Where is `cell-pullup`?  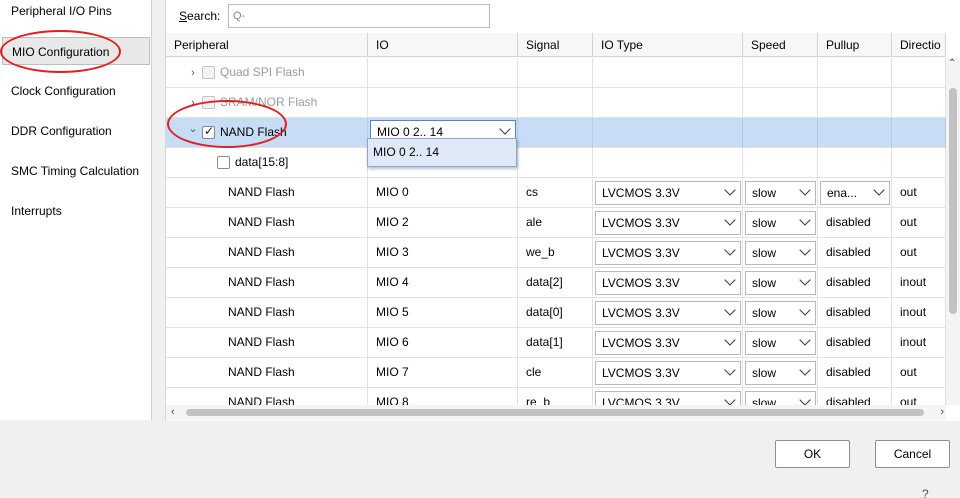 cell-pullup is located at coordinates (855, 133).